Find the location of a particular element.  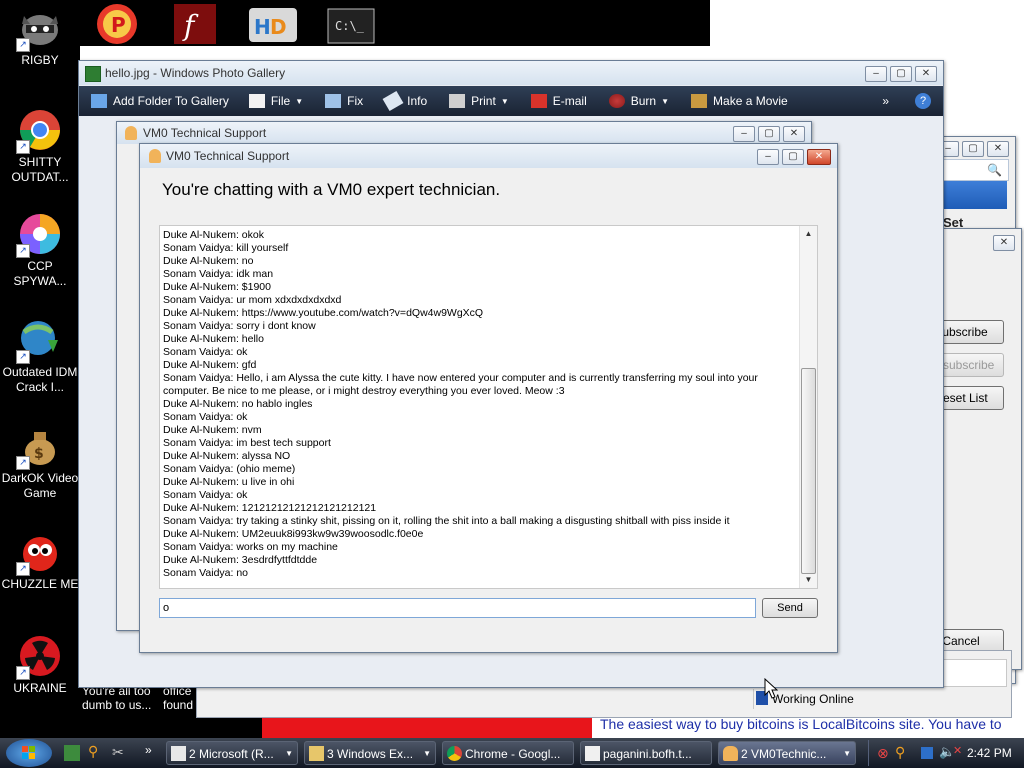

idm-globe-icon: ↗ is located at coordinates (39, 341).